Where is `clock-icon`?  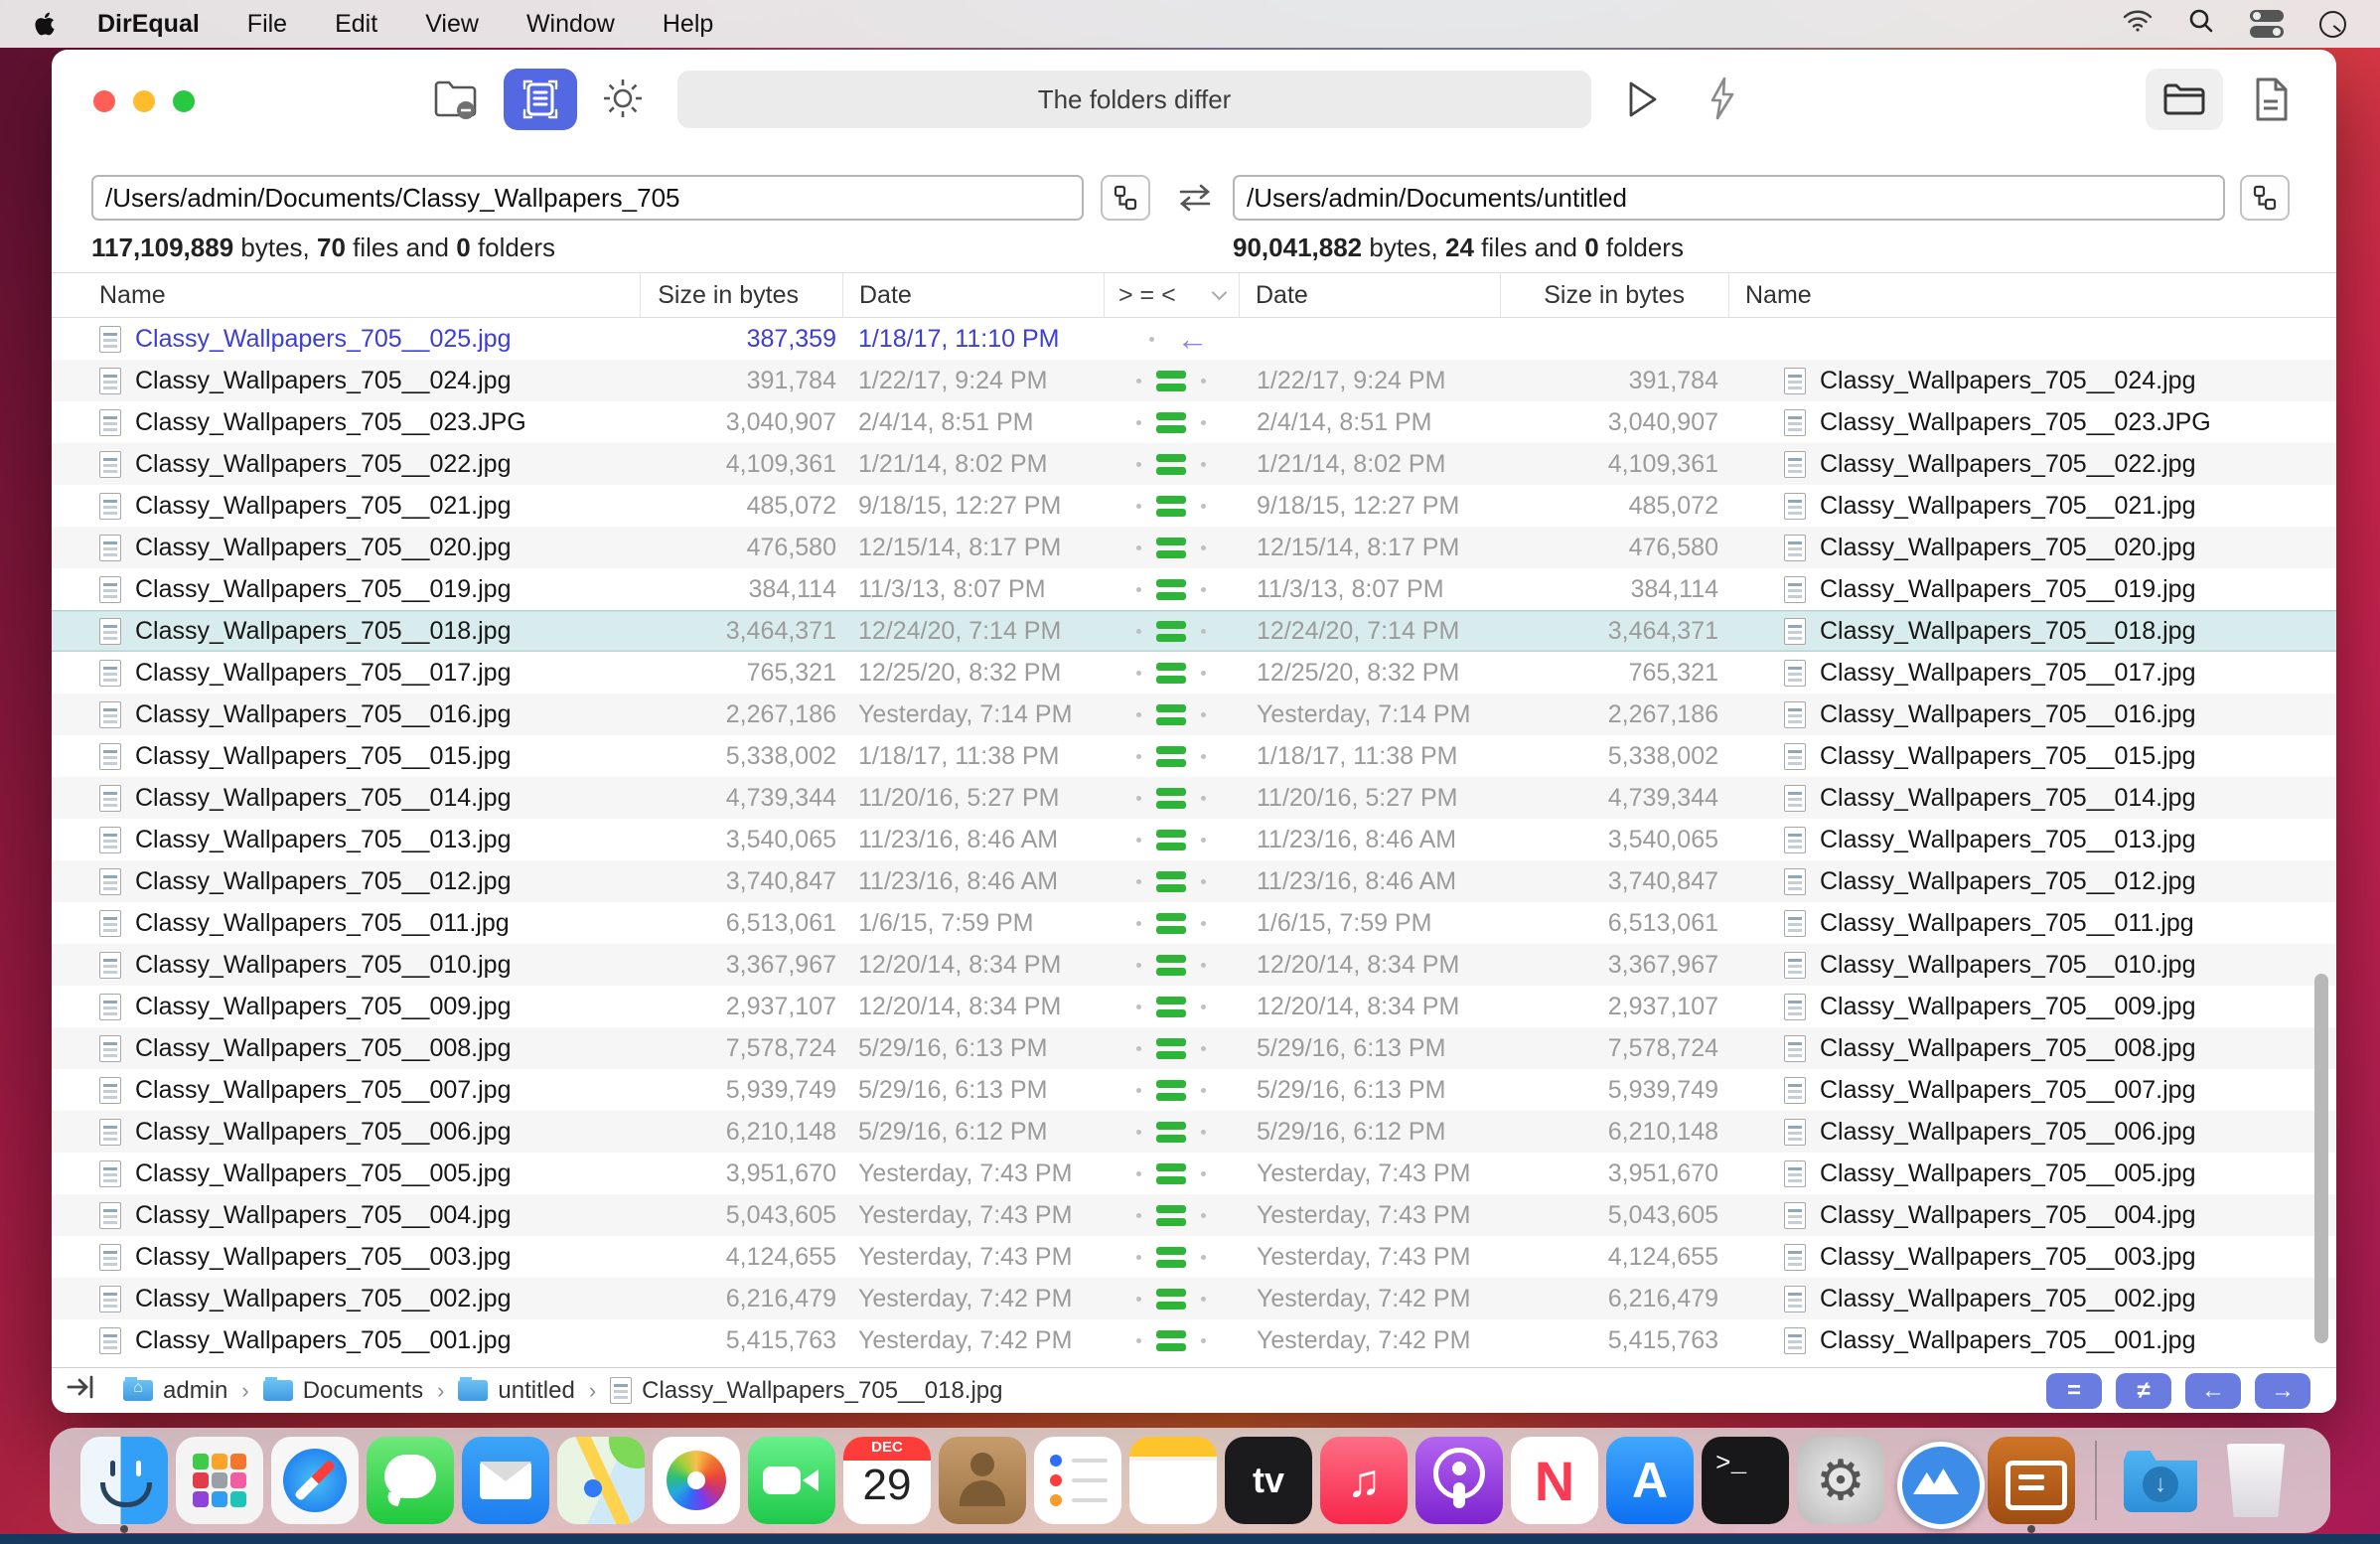 clock-icon is located at coordinates (2332, 24).